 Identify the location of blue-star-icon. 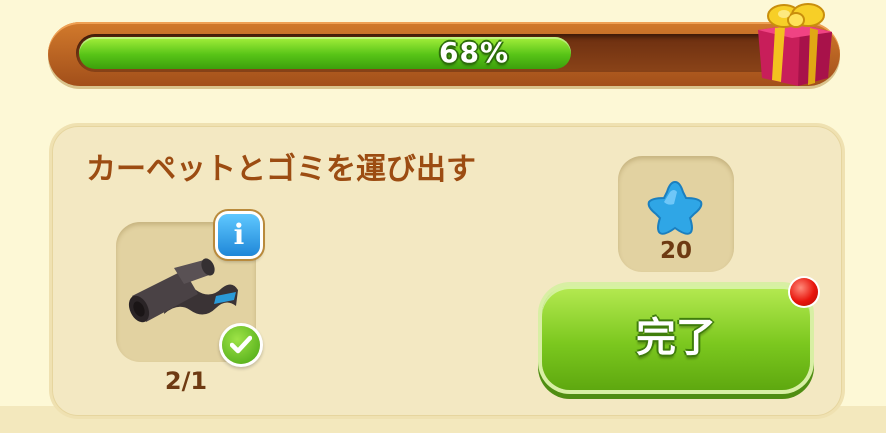
(675, 207).